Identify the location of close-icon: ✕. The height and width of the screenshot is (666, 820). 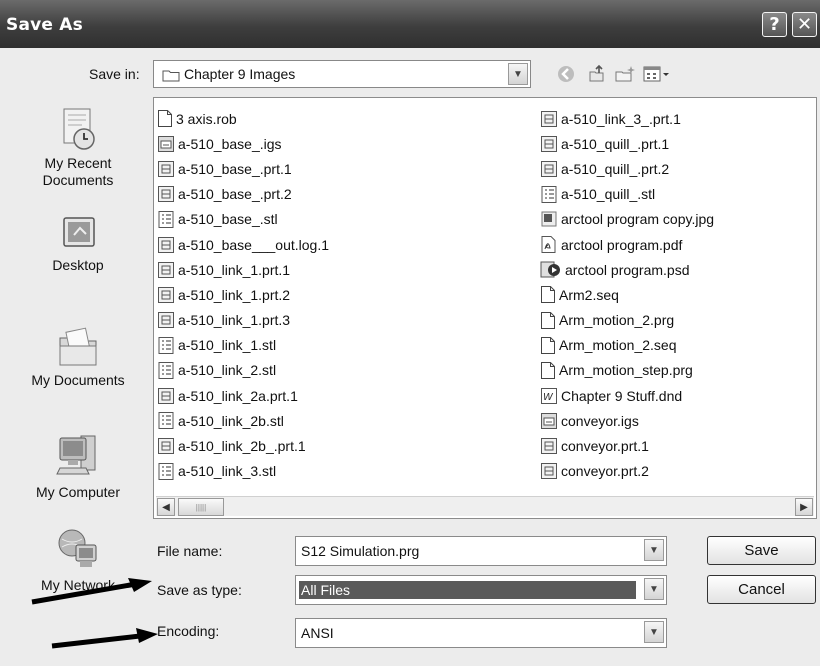
(804, 24).